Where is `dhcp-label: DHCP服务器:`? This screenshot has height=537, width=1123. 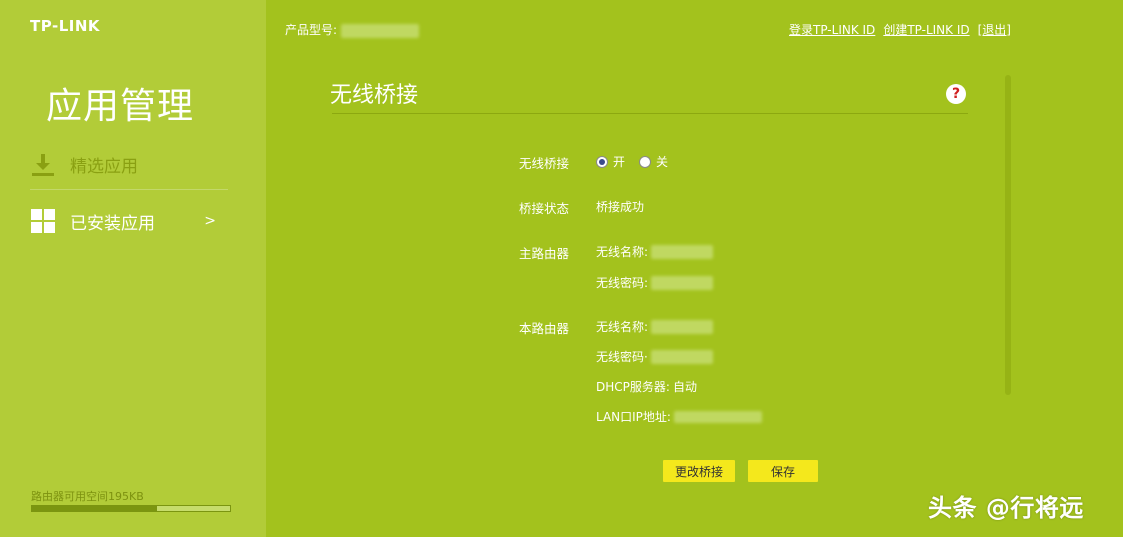
dhcp-label: DHCP服务器: is located at coordinates (633, 387).